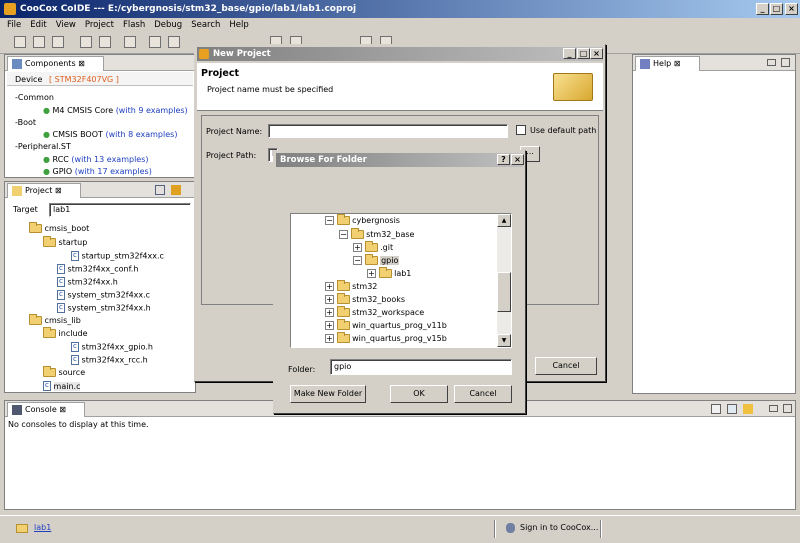 Image resolution: width=800 pixels, height=543 pixels. I want to click on dialog-minimize-button: _, so click(569, 53).